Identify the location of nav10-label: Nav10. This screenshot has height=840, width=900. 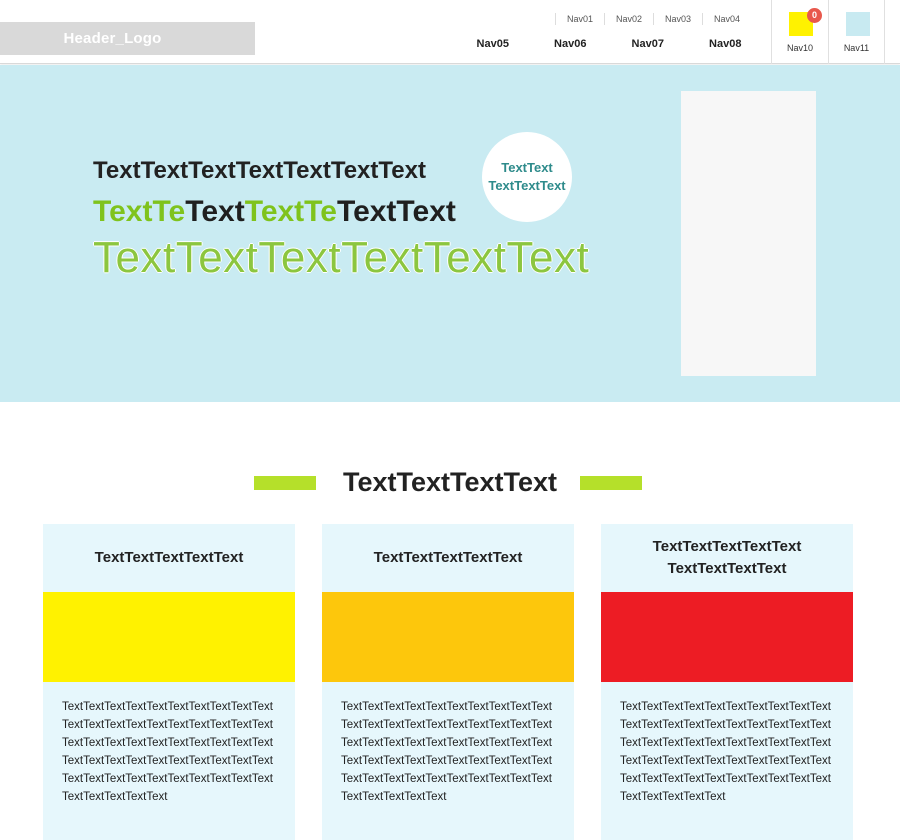
(799, 48).